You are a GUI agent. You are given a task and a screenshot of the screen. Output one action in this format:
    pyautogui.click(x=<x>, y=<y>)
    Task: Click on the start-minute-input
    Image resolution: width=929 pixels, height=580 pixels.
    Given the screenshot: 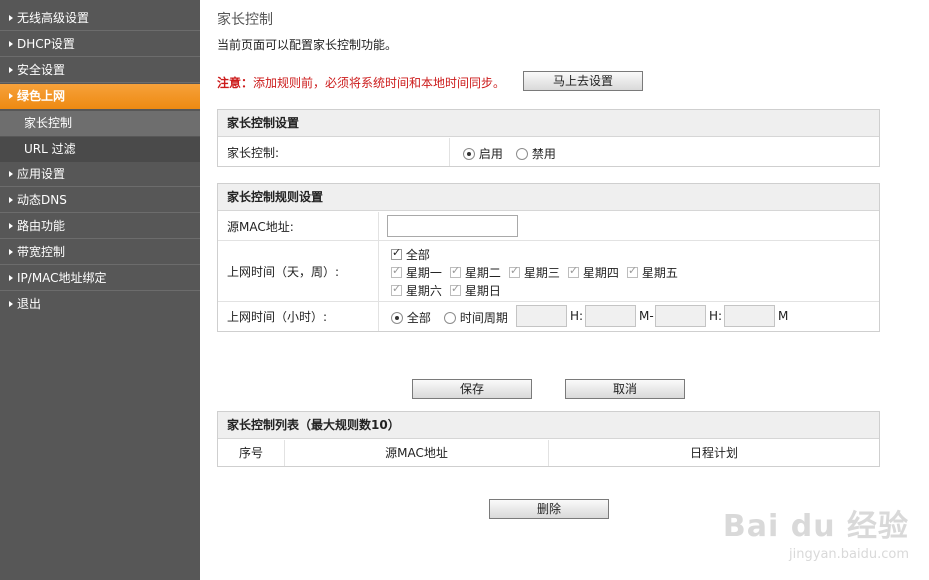 What is the action you would take?
    pyautogui.click(x=610, y=316)
    